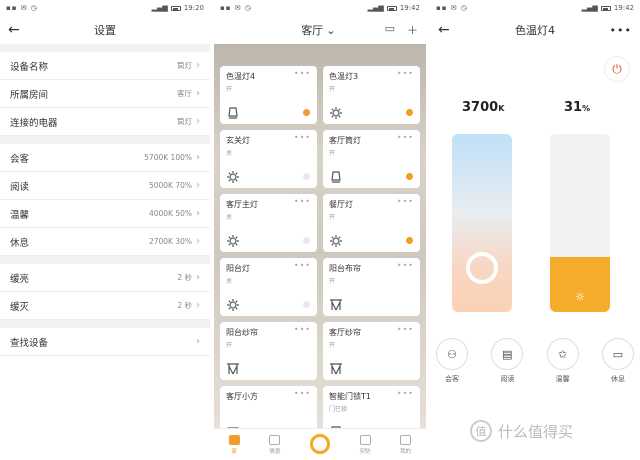  I want to click on settings-row-value-wrap: 5700K 100% ›, so click(172, 157).